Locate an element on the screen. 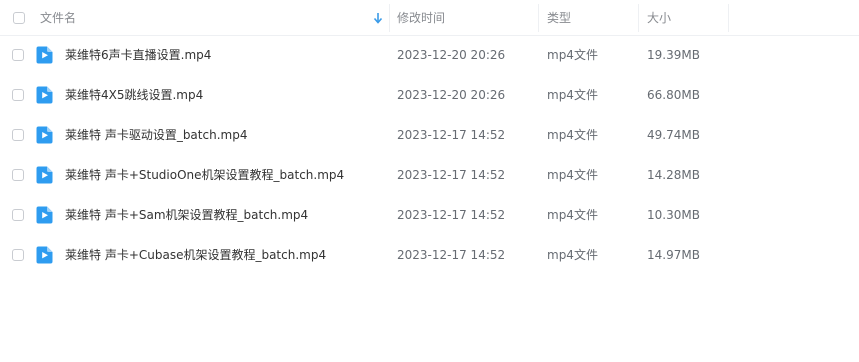 Image resolution: width=859 pixels, height=362 pixels. file-list-header: 文件名 修改时间 类型 大小 is located at coordinates (429, 18).